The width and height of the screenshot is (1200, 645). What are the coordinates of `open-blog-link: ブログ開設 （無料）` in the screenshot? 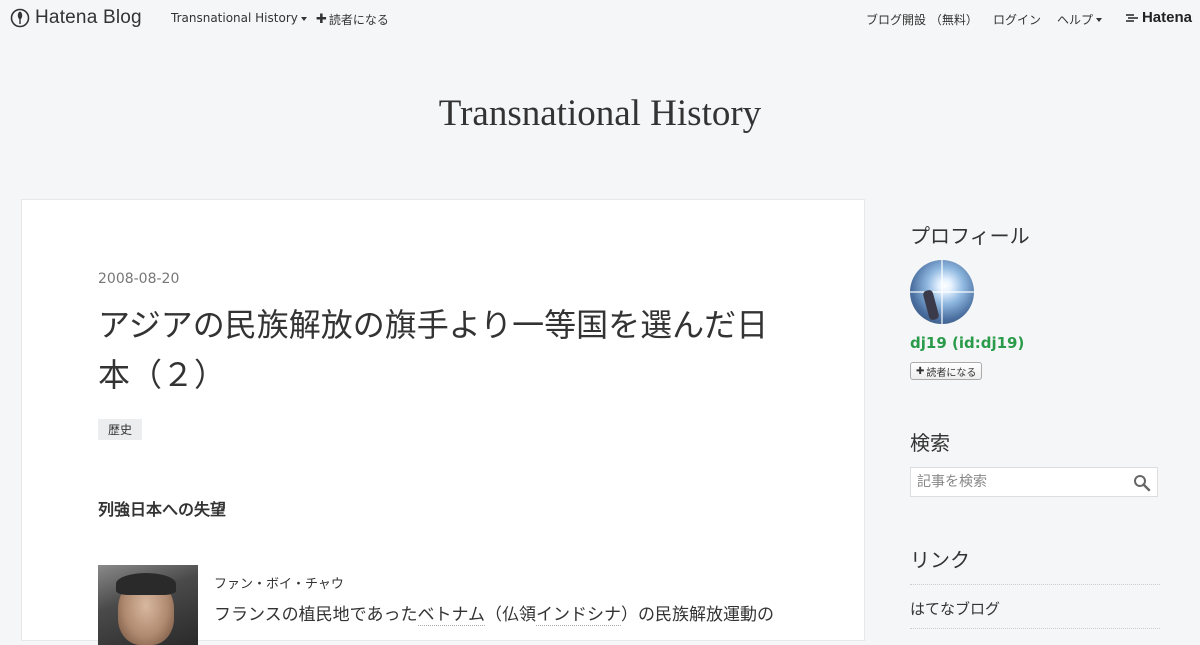 It's located at (922, 19).